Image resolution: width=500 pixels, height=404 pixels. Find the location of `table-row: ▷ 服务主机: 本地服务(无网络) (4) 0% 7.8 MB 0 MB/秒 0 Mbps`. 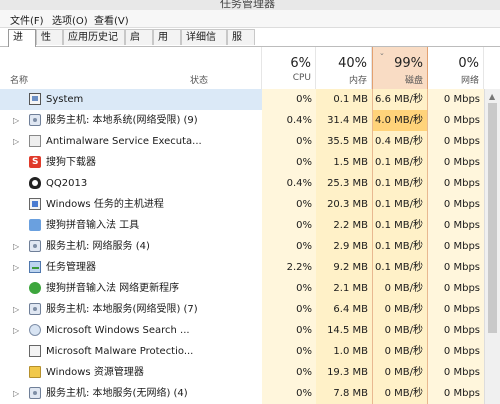

table-row: ▷ 服务主机: 本地服务(无网络) (4) 0% 7.8 MB 0 MB/秒 0 Mbps is located at coordinates (242, 393).